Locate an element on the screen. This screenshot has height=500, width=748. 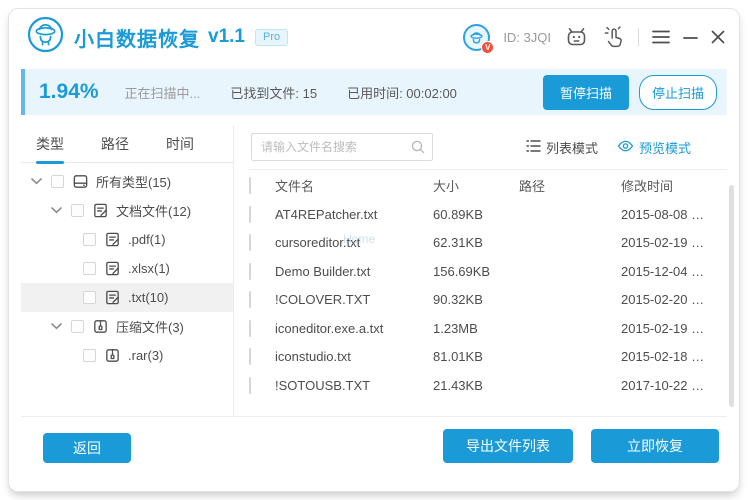
tree-item-xlsx: .xlsx(1) is located at coordinates (127, 268).